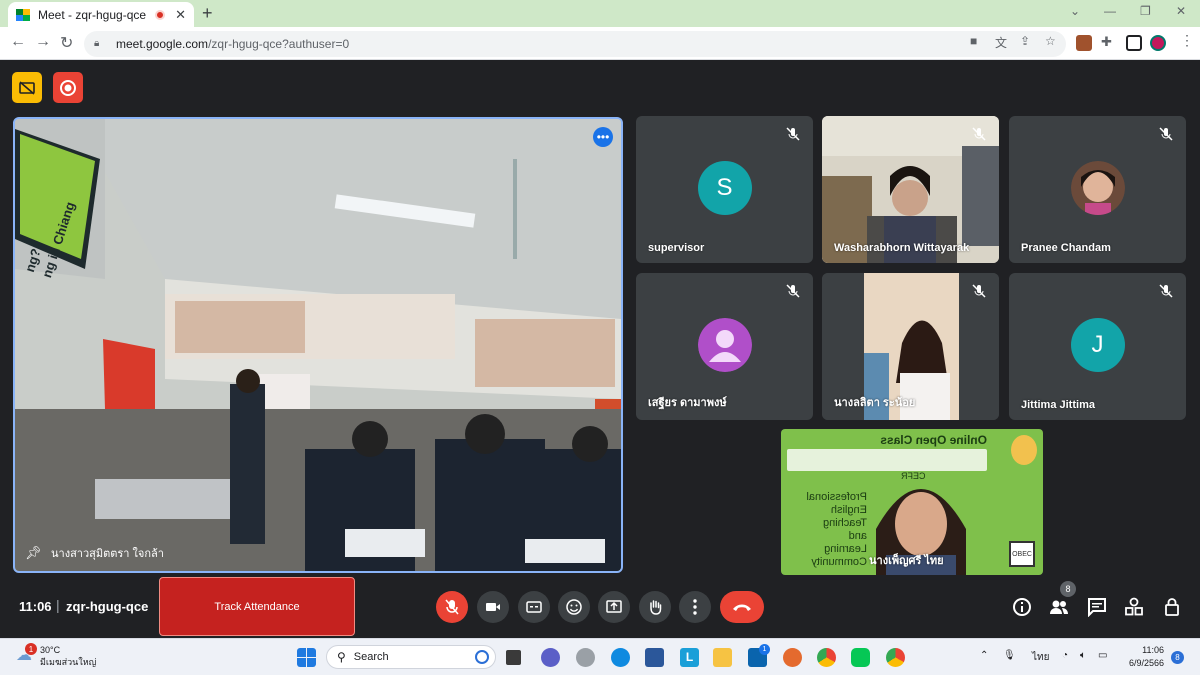  I want to click on hang-up-icon, so click(742, 607).